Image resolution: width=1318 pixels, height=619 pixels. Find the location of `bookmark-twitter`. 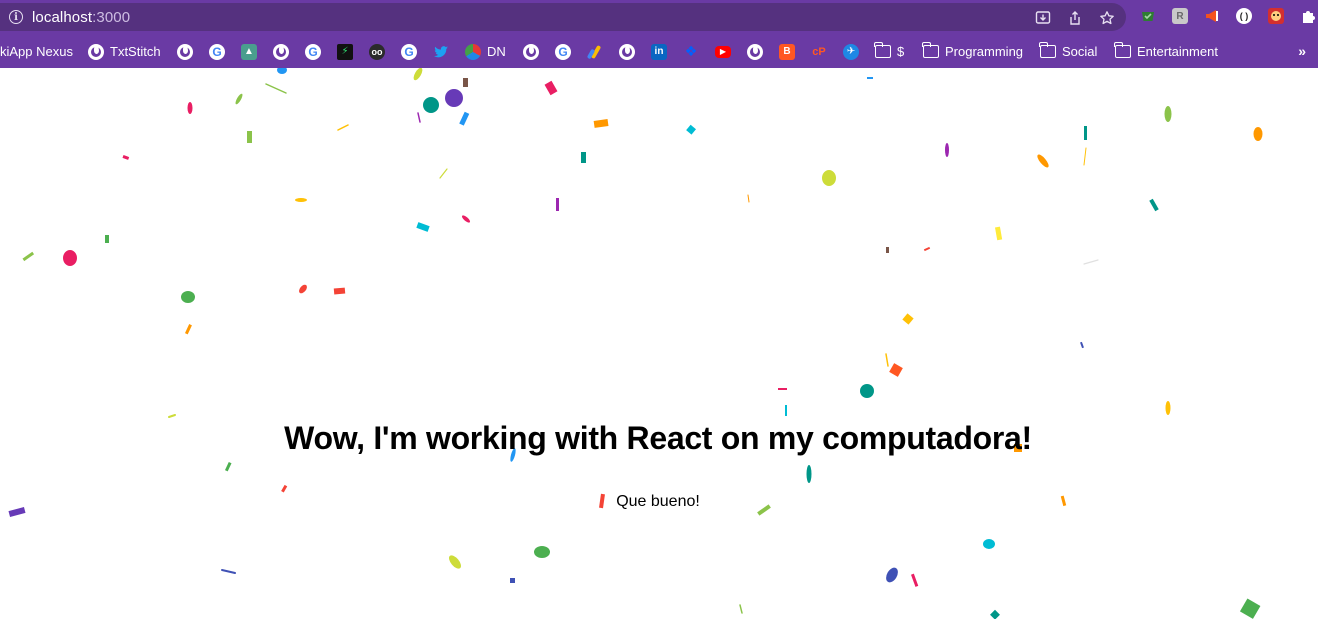

bookmark-twitter is located at coordinates (441, 51).